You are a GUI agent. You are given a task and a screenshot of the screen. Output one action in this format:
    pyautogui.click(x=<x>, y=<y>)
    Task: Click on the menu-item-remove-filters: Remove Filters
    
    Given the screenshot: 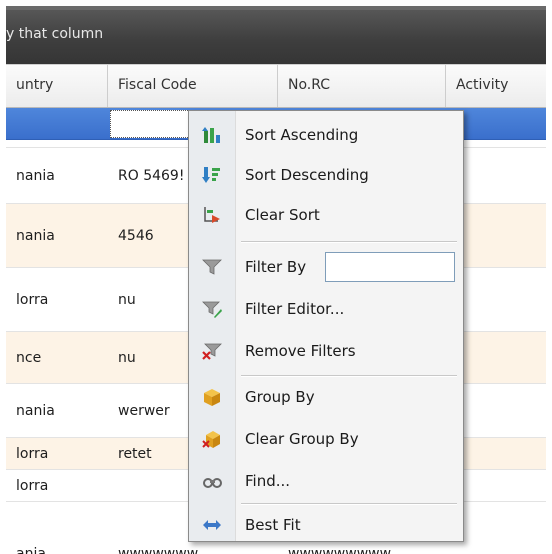 What is the action you would take?
    pyautogui.click(x=326, y=351)
    